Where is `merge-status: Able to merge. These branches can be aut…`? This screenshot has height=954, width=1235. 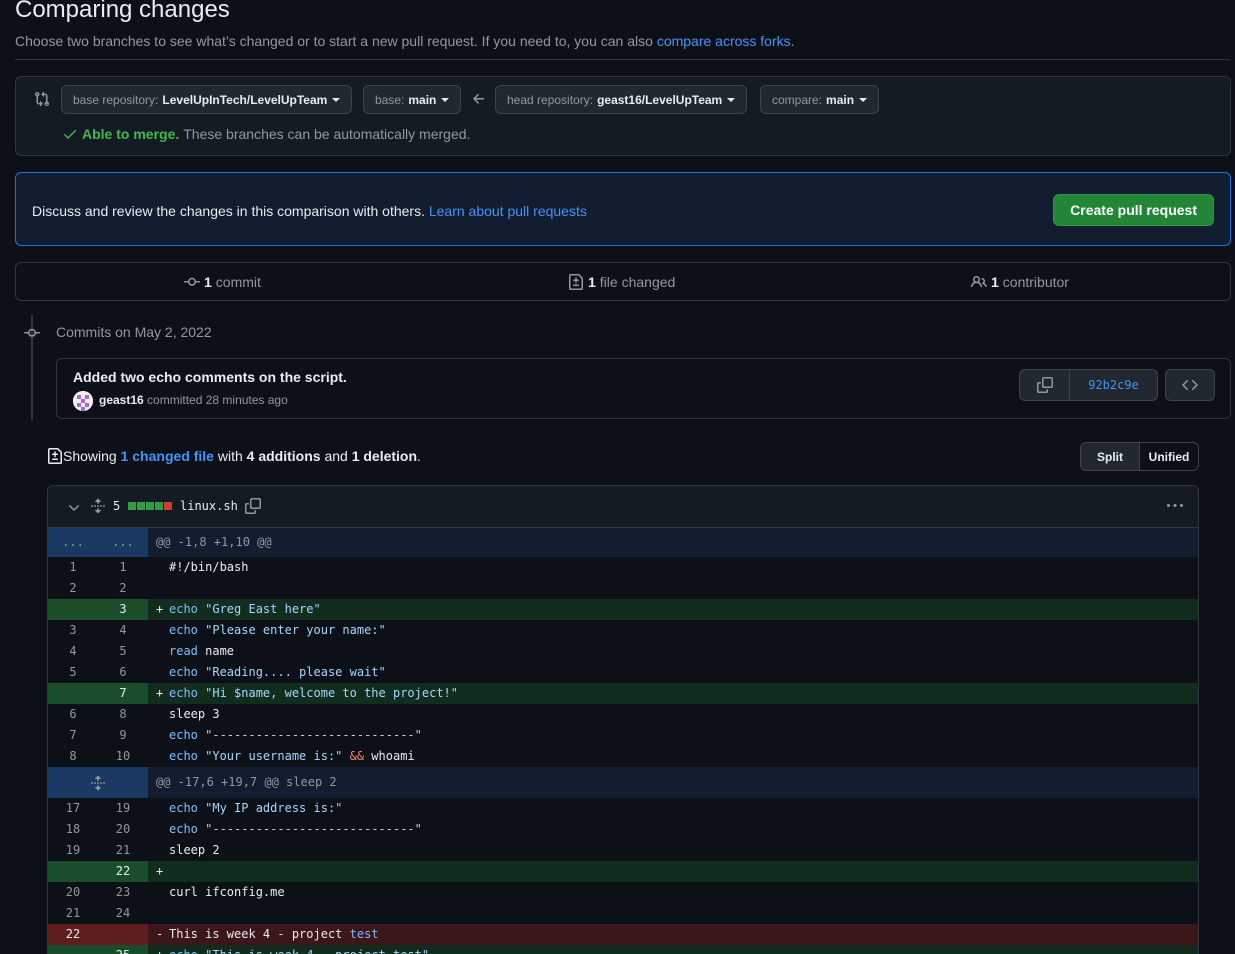
merge-status: Able to merge. These branches can be aut… is located at coordinates (266, 134).